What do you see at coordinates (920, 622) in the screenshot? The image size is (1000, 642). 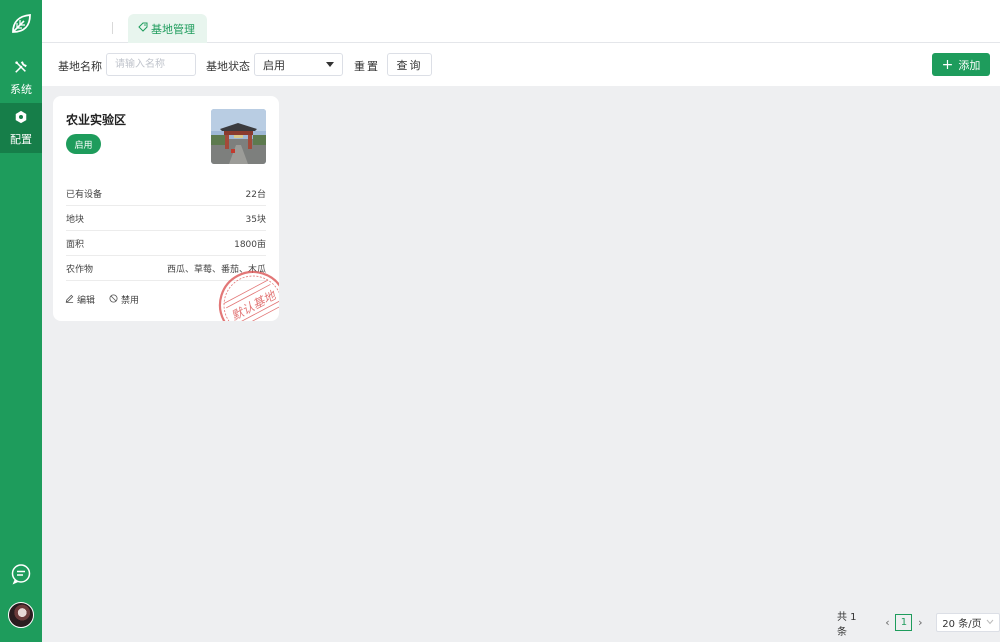 I see `next-page-icon: ›` at bounding box center [920, 622].